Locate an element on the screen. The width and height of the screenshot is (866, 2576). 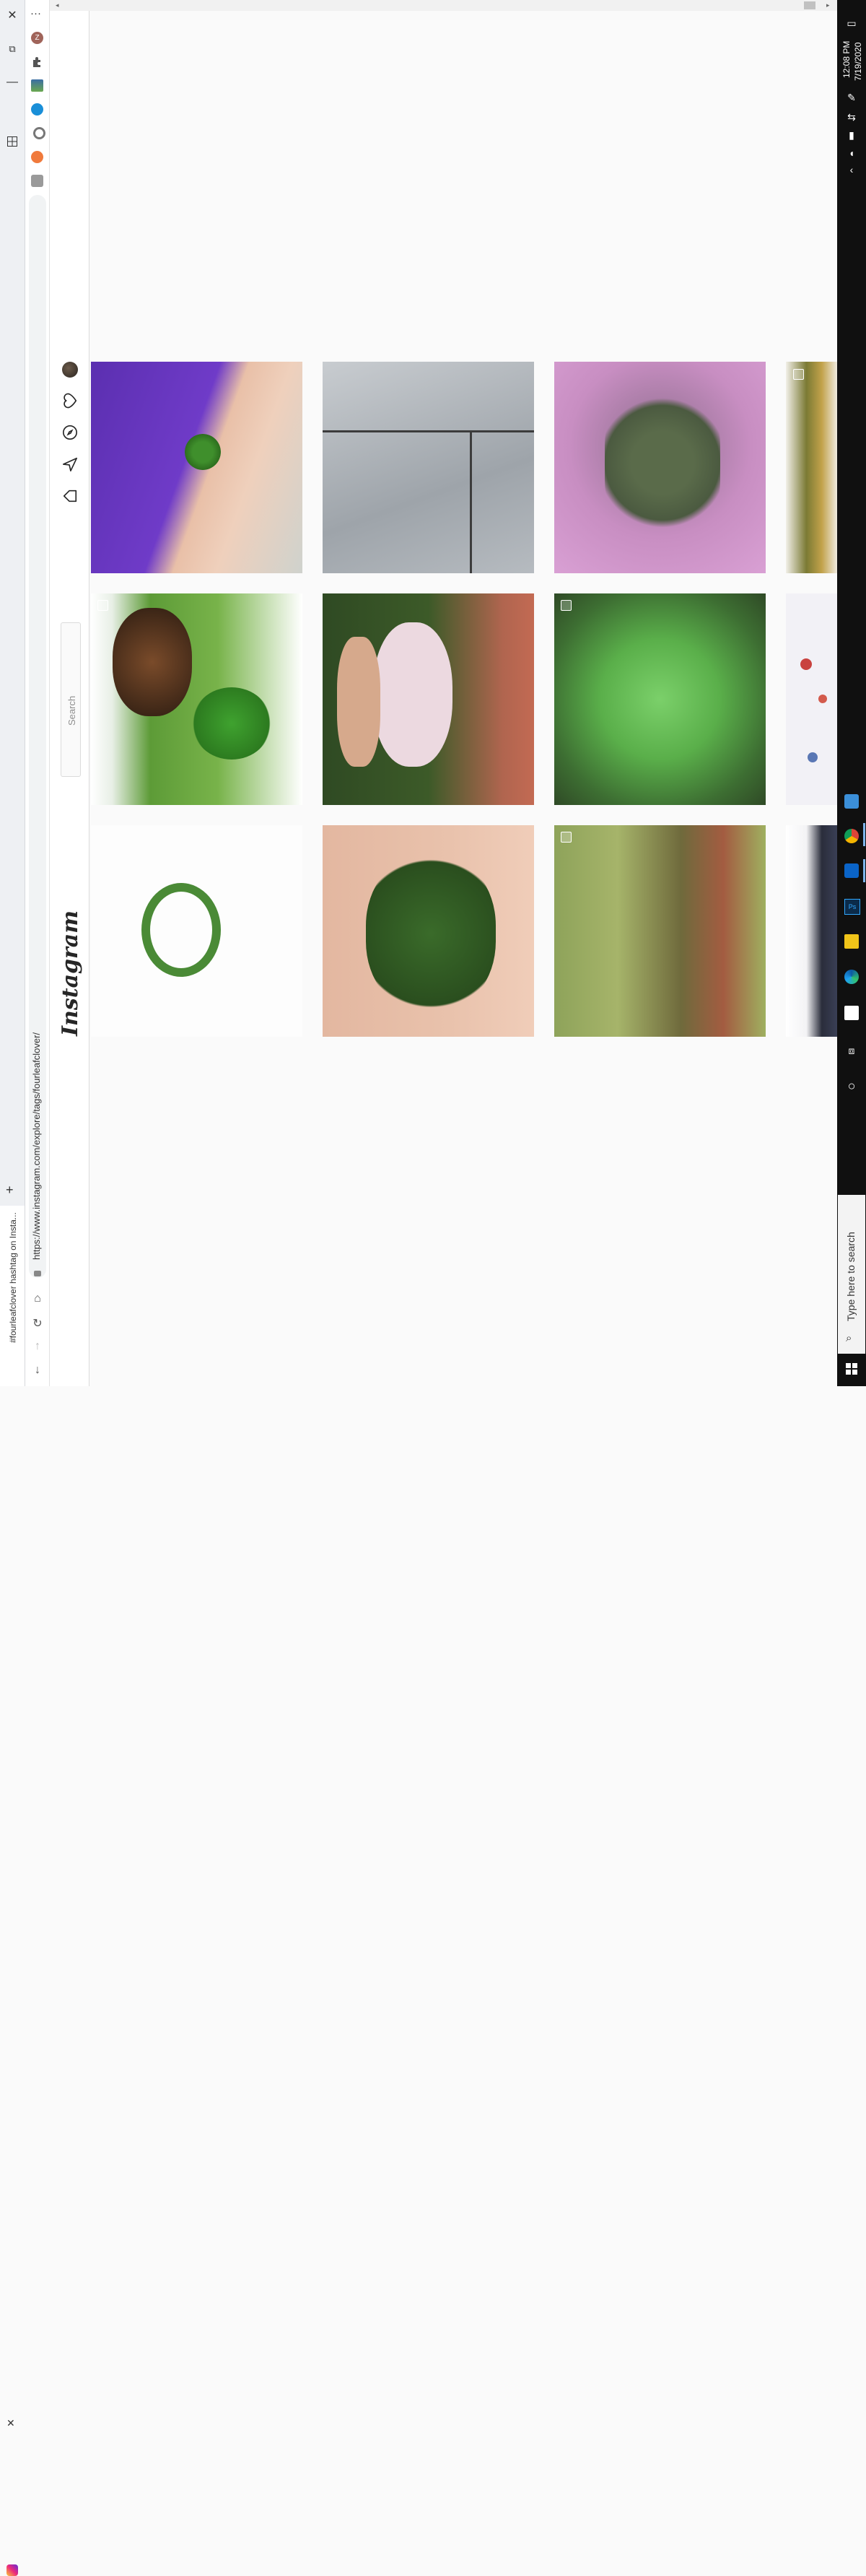
minimize-window-icon: — is located at coordinates (12, 82).